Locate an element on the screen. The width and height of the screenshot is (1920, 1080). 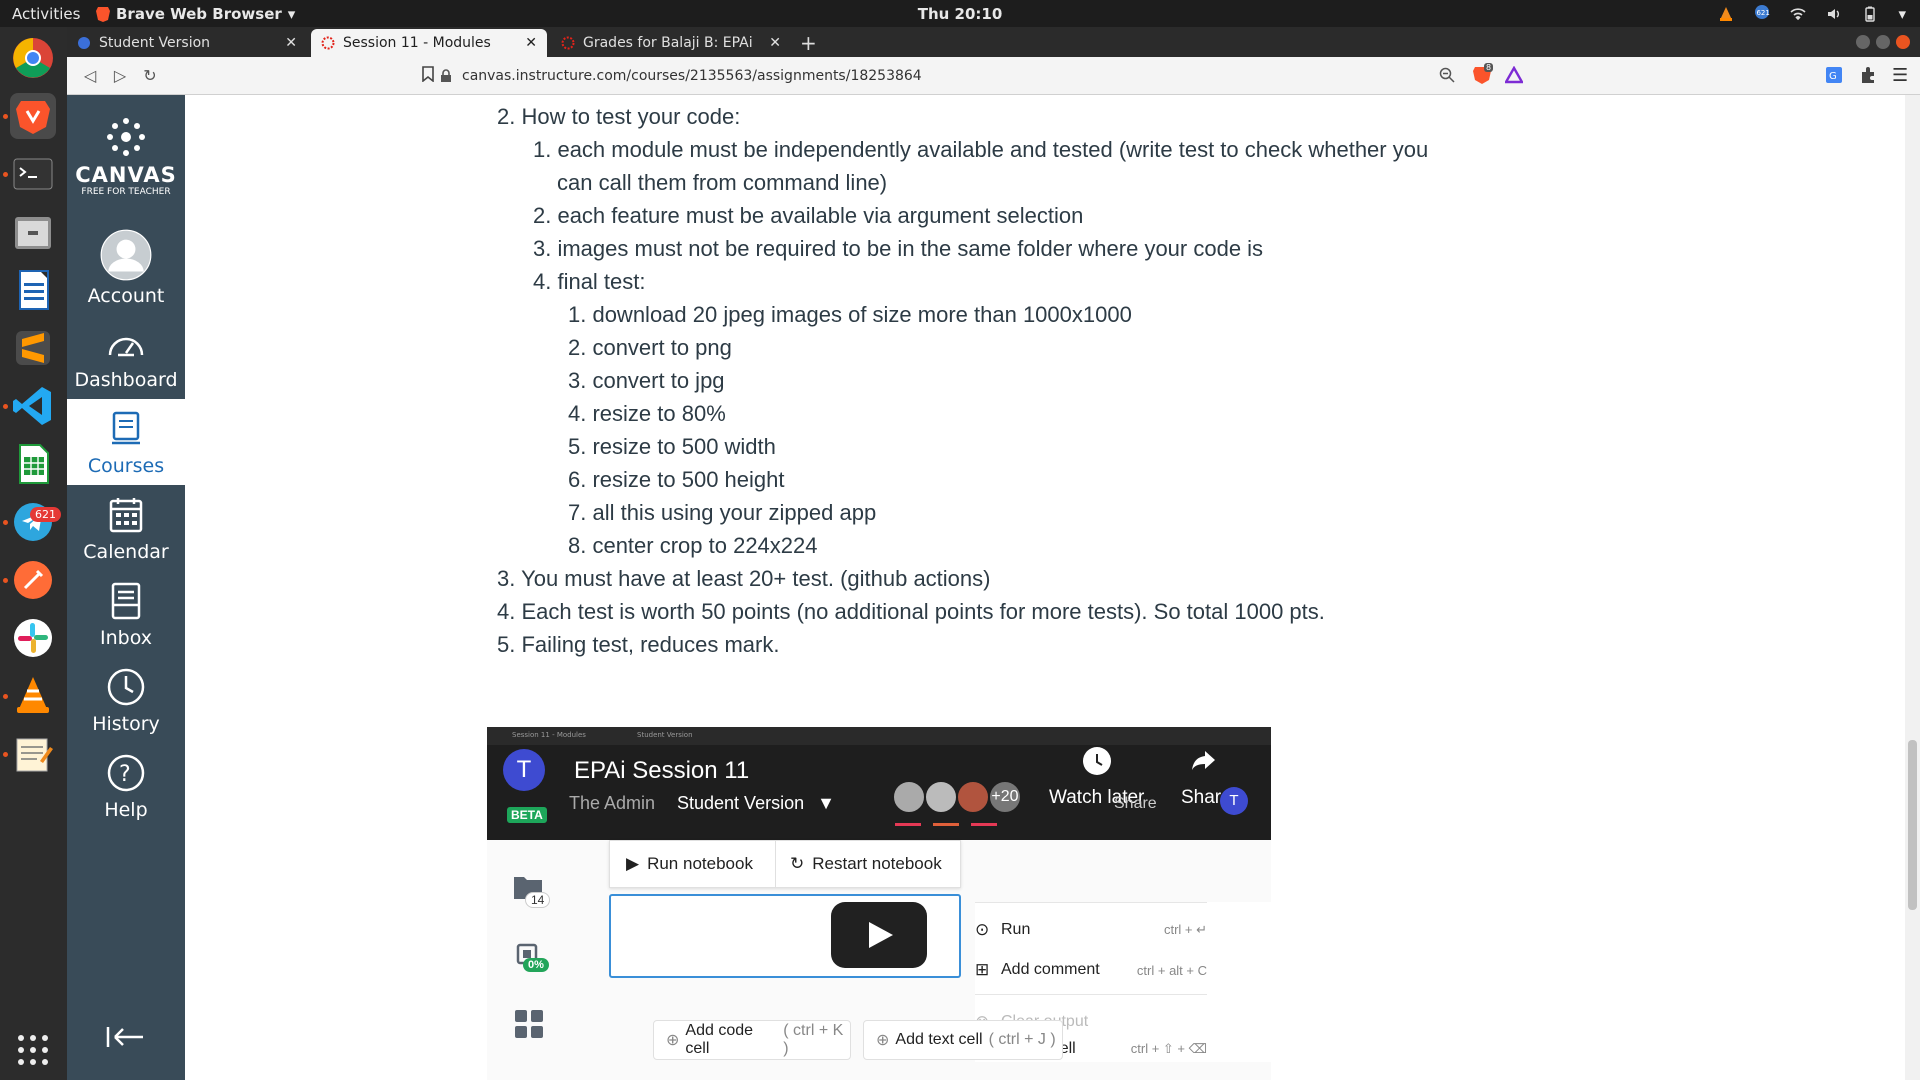
vlc-tray-icon is located at coordinates (1726, 14).